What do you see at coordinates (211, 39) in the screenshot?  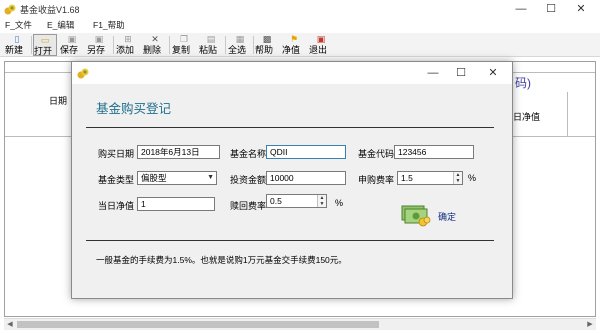 I see `paste-icon: ▤` at bounding box center [211, 39].